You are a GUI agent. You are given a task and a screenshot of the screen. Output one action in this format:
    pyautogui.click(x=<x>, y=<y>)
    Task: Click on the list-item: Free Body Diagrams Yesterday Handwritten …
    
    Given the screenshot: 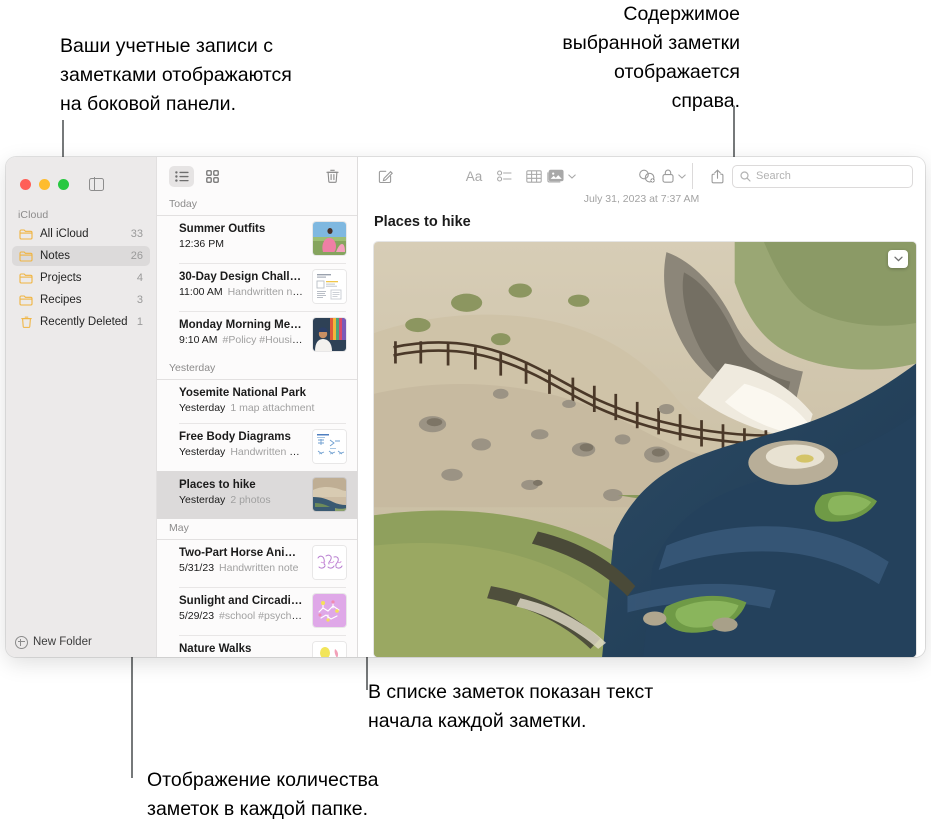 What is the action you would take?
    pyautogui.click(x=257, y=447)
    